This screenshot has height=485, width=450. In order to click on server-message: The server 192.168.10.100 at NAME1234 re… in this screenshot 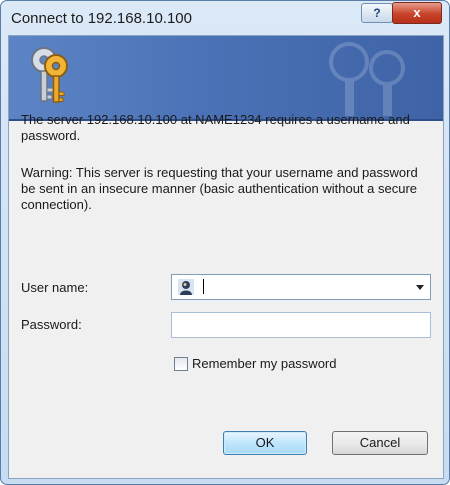, I will do `click(215, 127)`.